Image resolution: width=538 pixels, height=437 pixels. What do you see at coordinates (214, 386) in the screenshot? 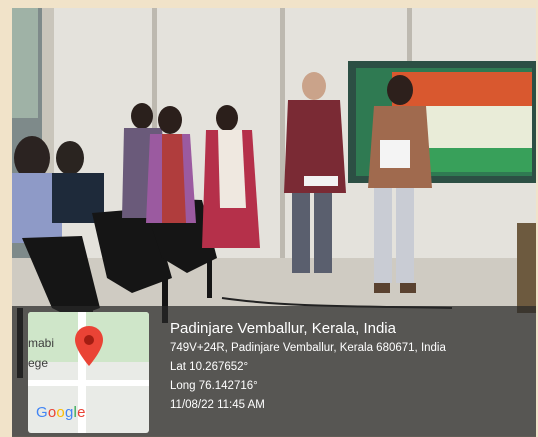
I see `location-longitude: Long 76.142716°` at bounding box center [214, 386].